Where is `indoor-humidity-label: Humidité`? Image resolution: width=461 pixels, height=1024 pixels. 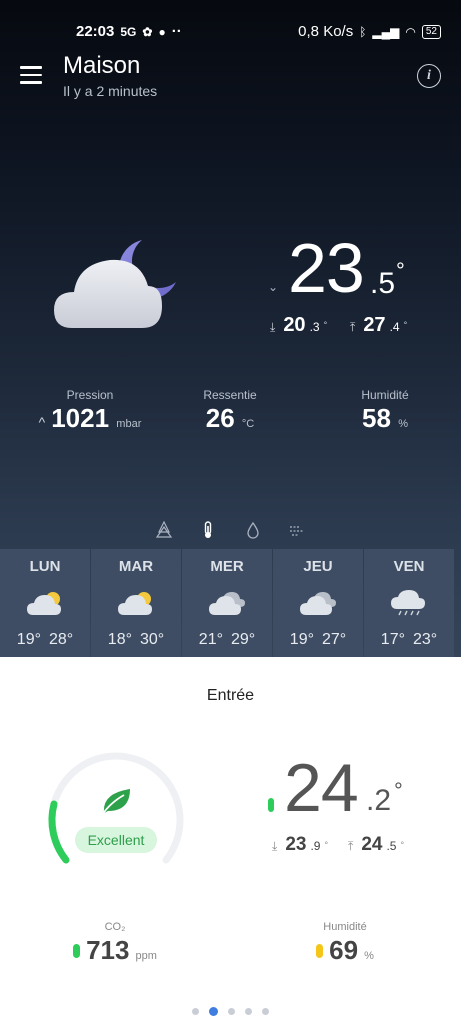
indoor-humidity-label: Humidité is located at coordinates (345, 927).